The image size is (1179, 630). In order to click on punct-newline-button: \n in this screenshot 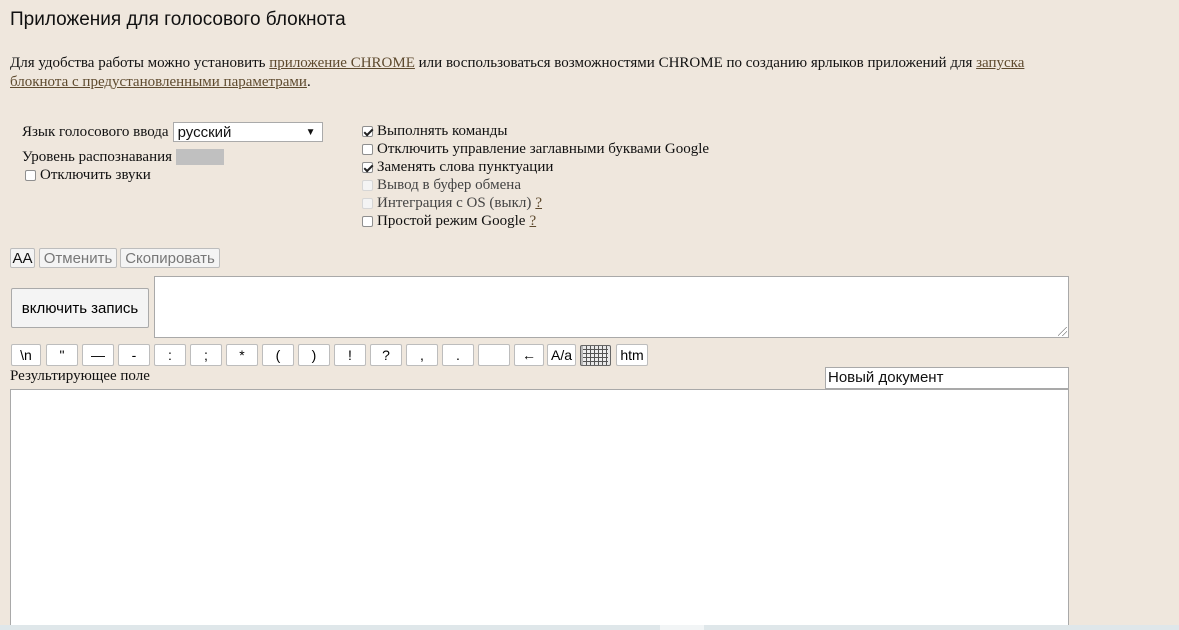, I will do `click(26, 355)`.